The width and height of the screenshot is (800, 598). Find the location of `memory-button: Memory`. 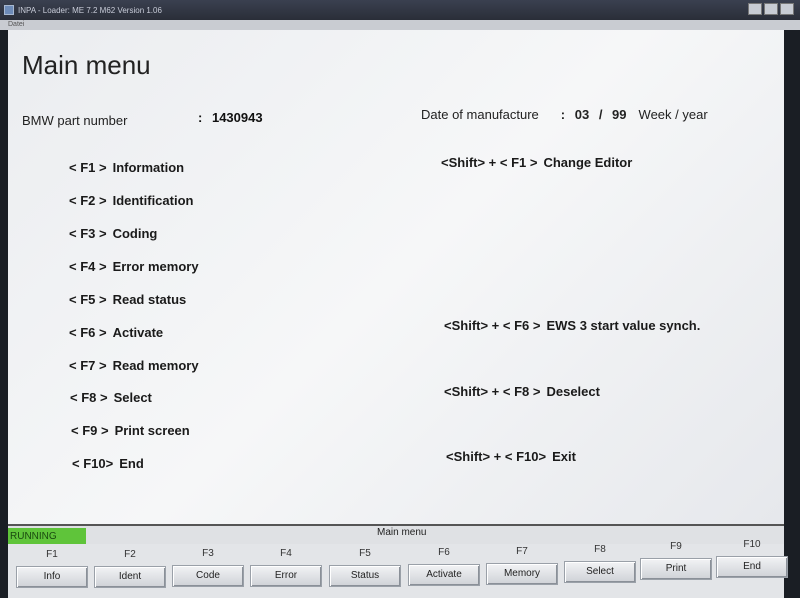

memory-button: Memory is located at coordinates (522, 574).